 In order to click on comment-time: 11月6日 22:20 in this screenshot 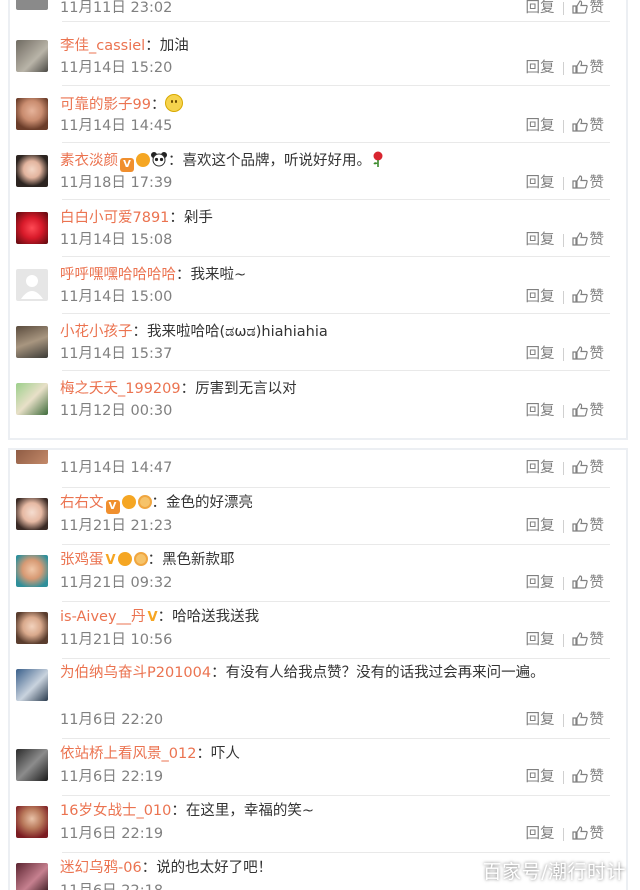, I will do `click(112, 720)`.